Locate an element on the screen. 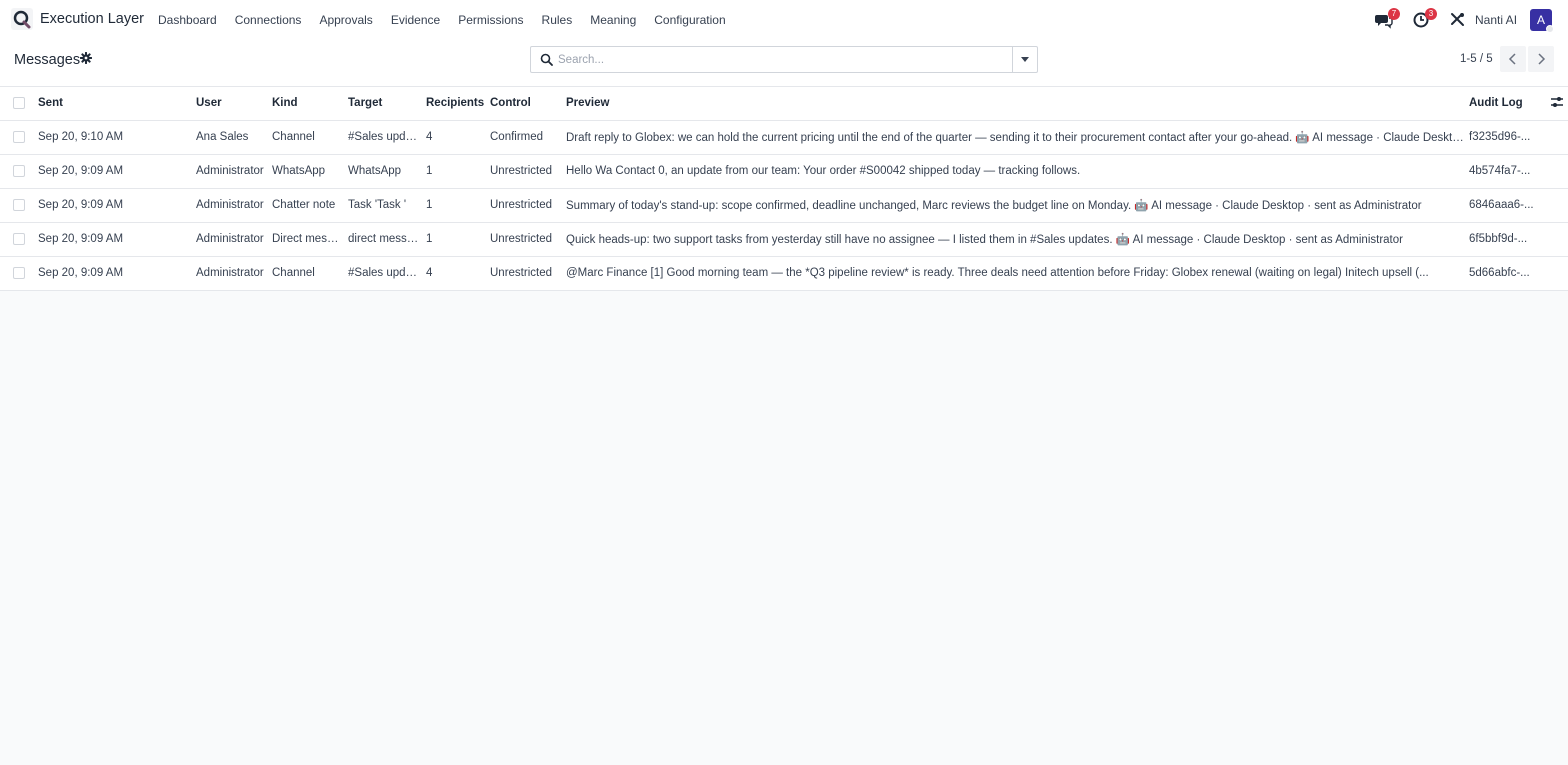 The image size is (1568, 765). app-logo-icon is located at coordinates (22, 19).